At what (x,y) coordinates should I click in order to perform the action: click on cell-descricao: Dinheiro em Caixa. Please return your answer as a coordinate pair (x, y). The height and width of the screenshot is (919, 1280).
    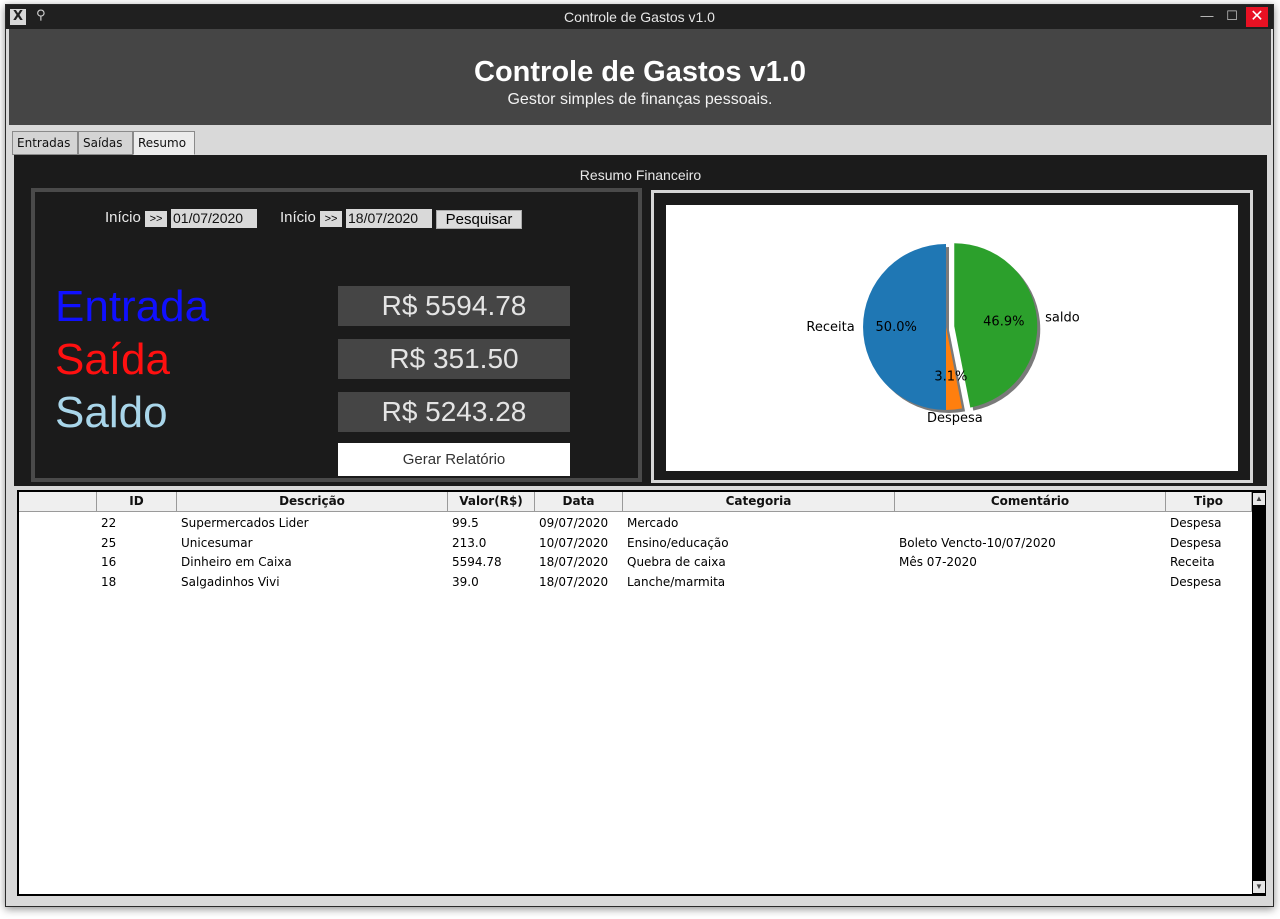
    Looking at the image, I should click on (236, 562).